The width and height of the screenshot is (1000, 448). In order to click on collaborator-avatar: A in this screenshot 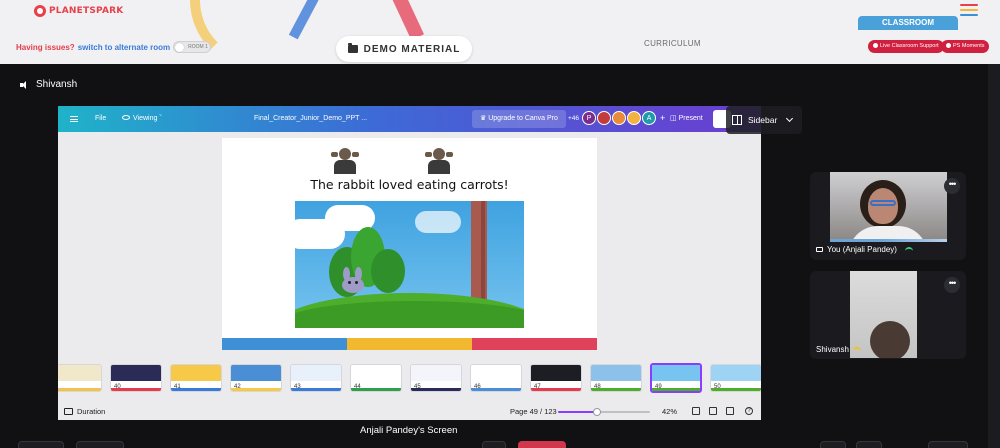, I will do `click(649, 118)`.